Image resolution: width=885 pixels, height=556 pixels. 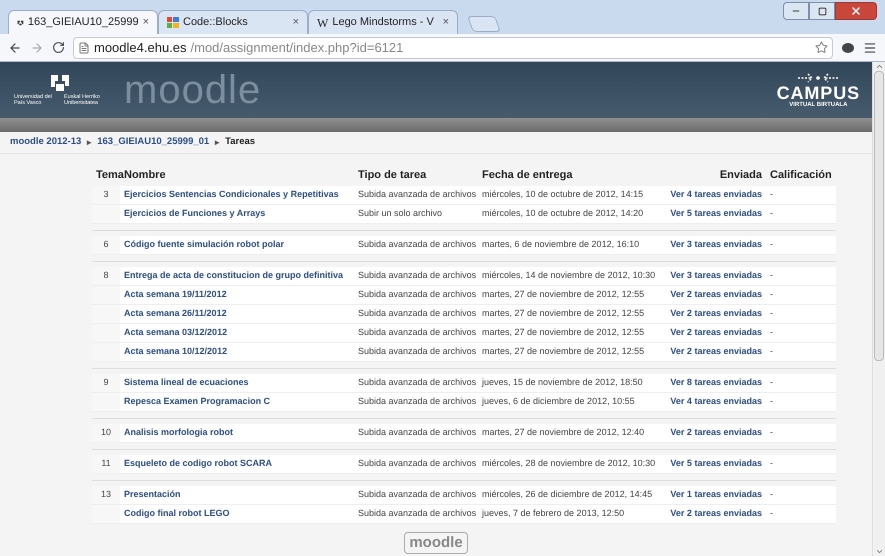 What do you see at coordinates (237, 433) in the screenshot?
I see `assignment-link: Analisis morfologia robot` at bounding box center [237, 433].